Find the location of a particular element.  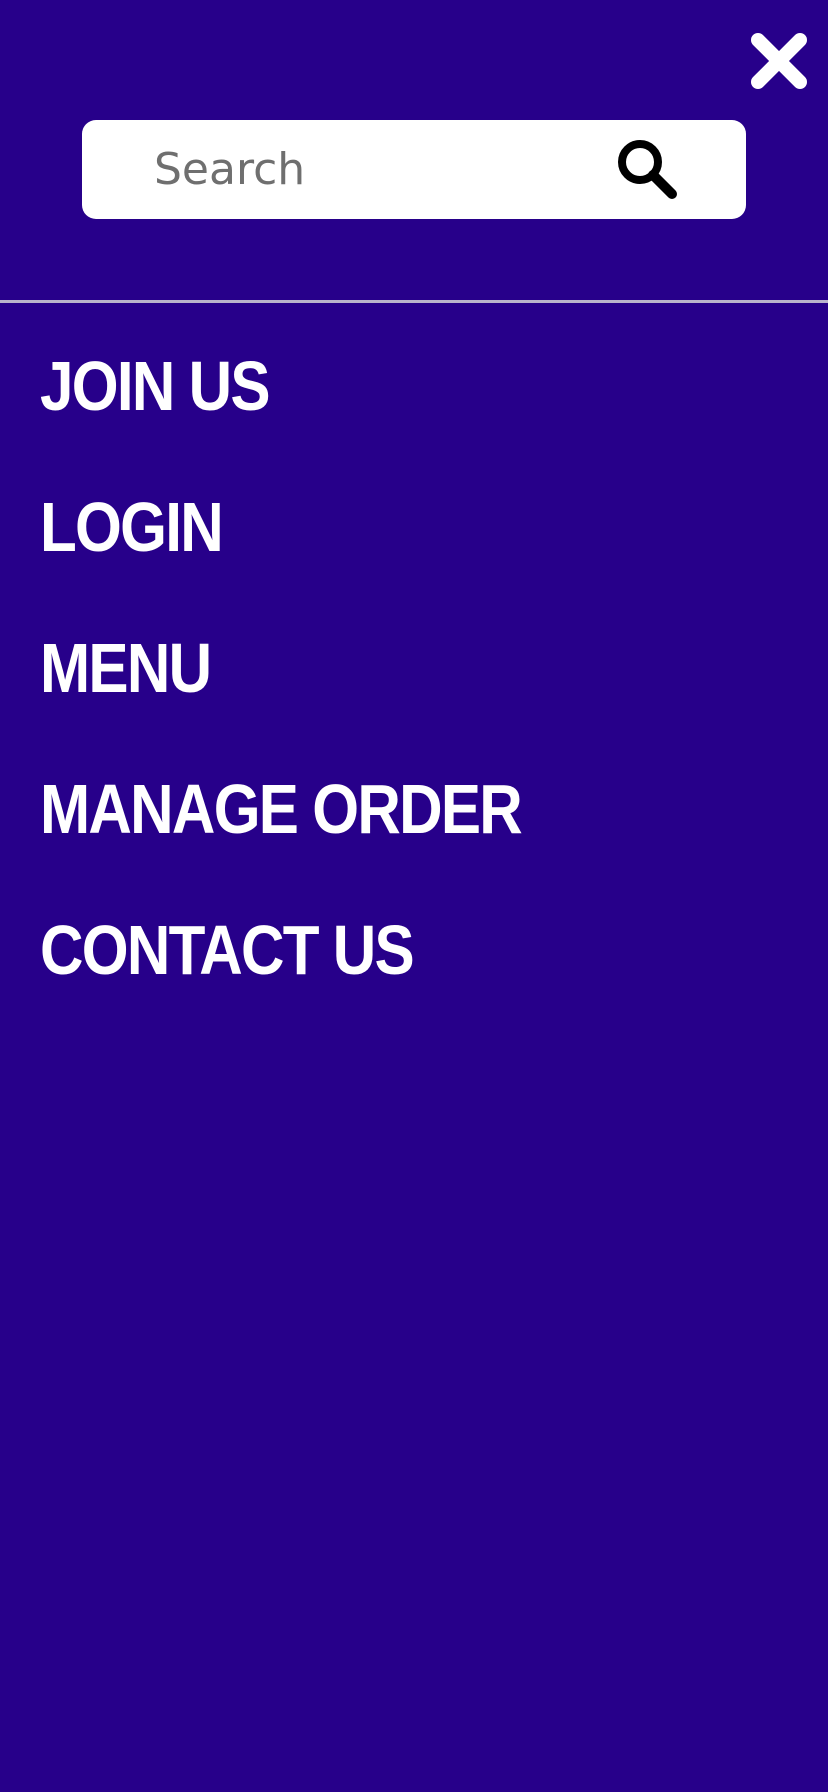

nav-item-label: MENU is located at coordinates (126, 668).